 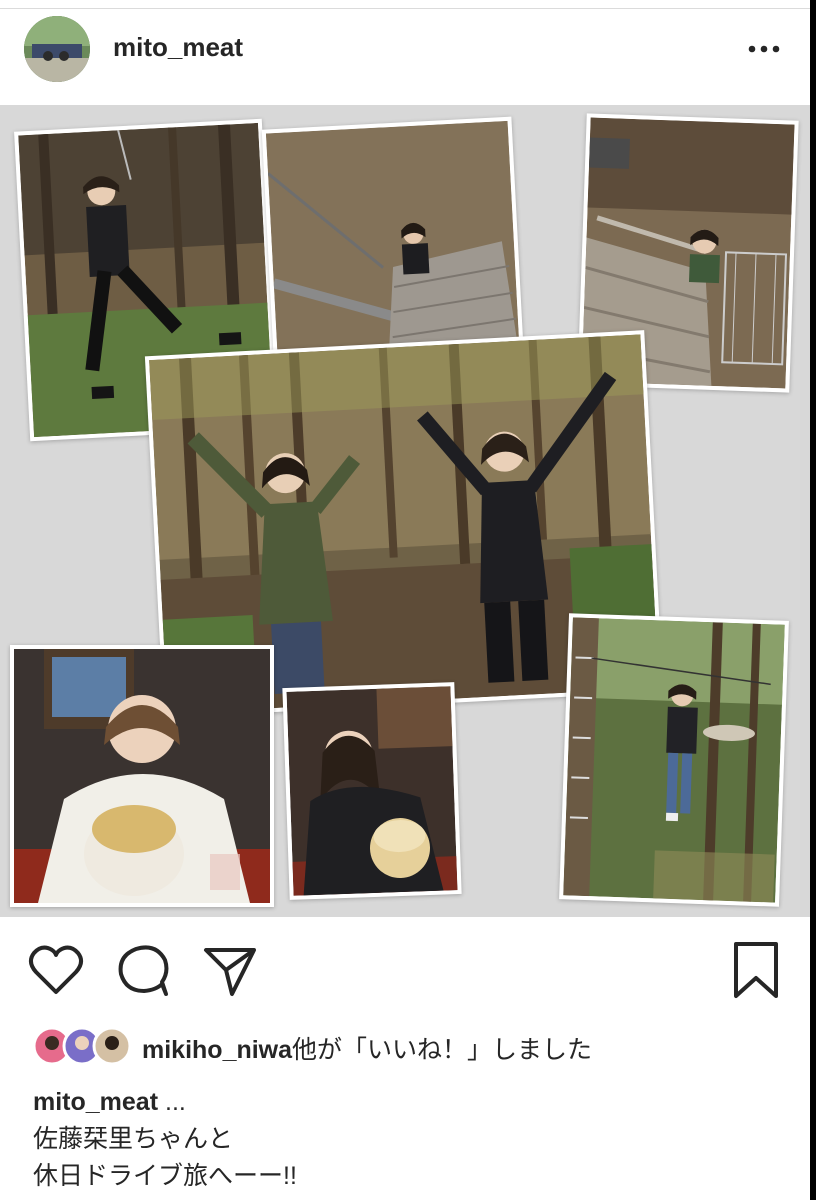 What do you see at coordinates (133, 1139) in the screenshot?
I see `caption-line-1: 佐藤栞里ちゃんと` at bounding box center [133, 1139].